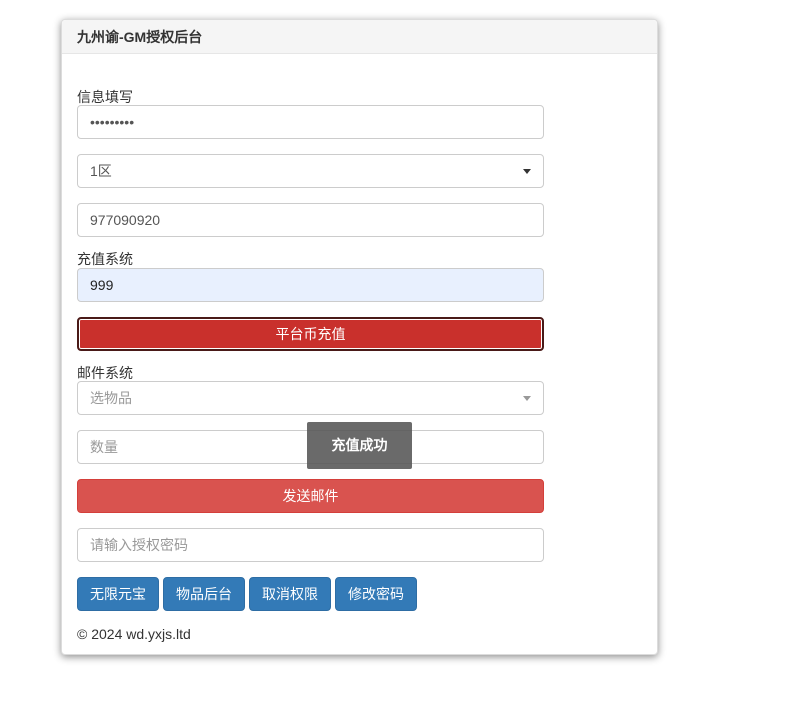  What do you see at coordinates (105, 259) in the screenshot?
I see `recharge-section-label: 充值系统` at bounding box center [105, 259].